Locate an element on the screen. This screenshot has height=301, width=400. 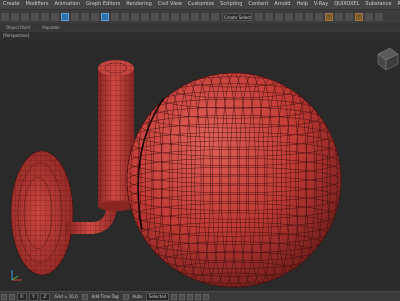
ribbon-icon is located at coordinates (299, 16).